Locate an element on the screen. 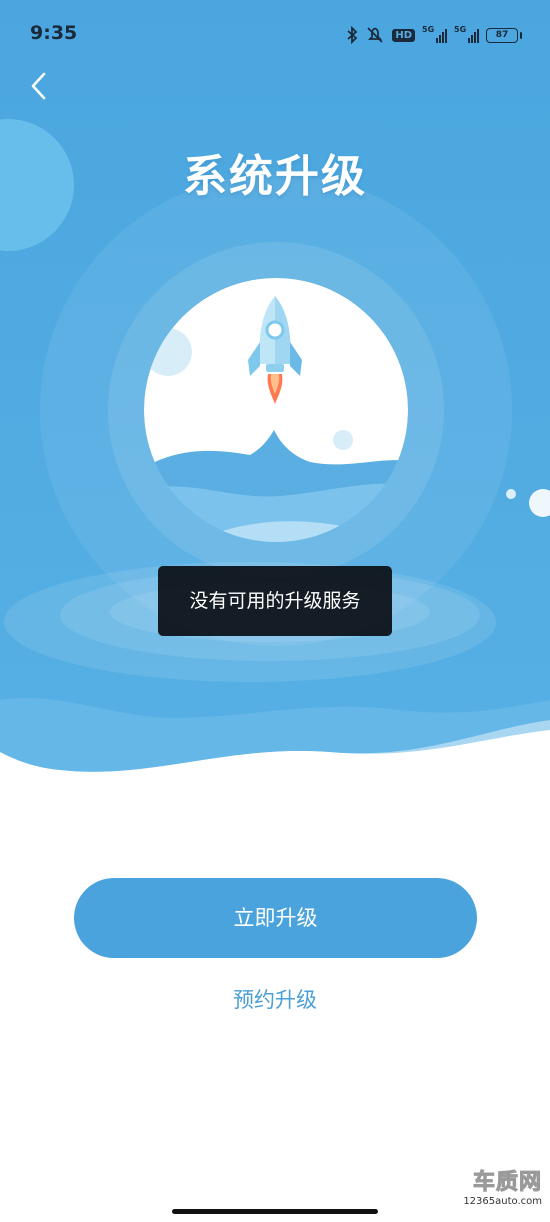 Image resolution: width=550 pixels, height=1222 pixels. hd-badge: HD is located at coordinates (403, 35).